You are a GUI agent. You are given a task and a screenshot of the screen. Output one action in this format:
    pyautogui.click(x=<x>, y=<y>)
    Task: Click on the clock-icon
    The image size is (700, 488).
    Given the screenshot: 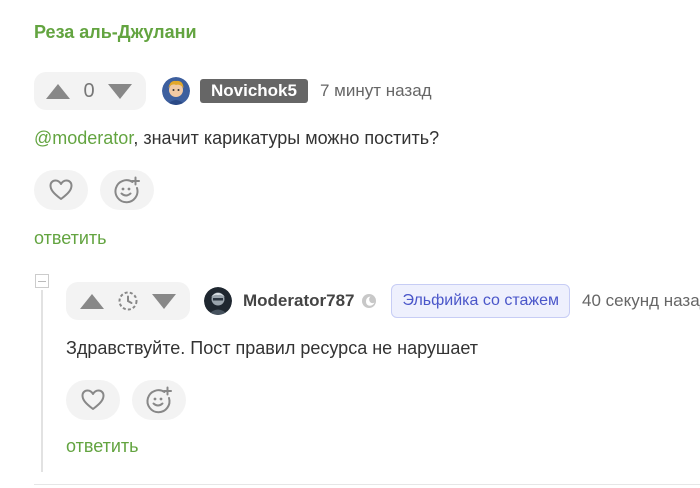 What is the action you would take?
    pyautogui.click(x=128, y=301)
    